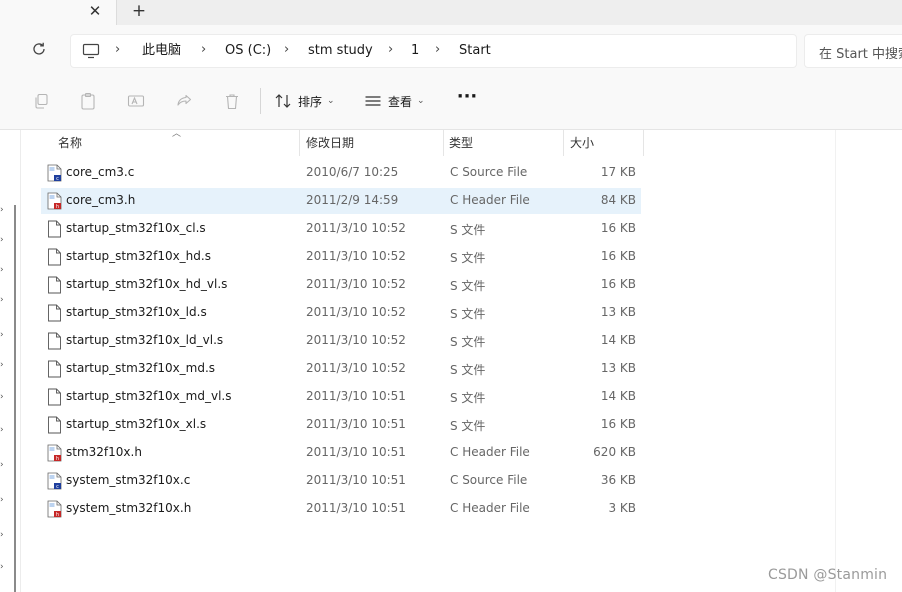  Describe the element at coordinates (340, 51) in the screenshot. I see `breadcrumb-stm-study: stm study` at that location.